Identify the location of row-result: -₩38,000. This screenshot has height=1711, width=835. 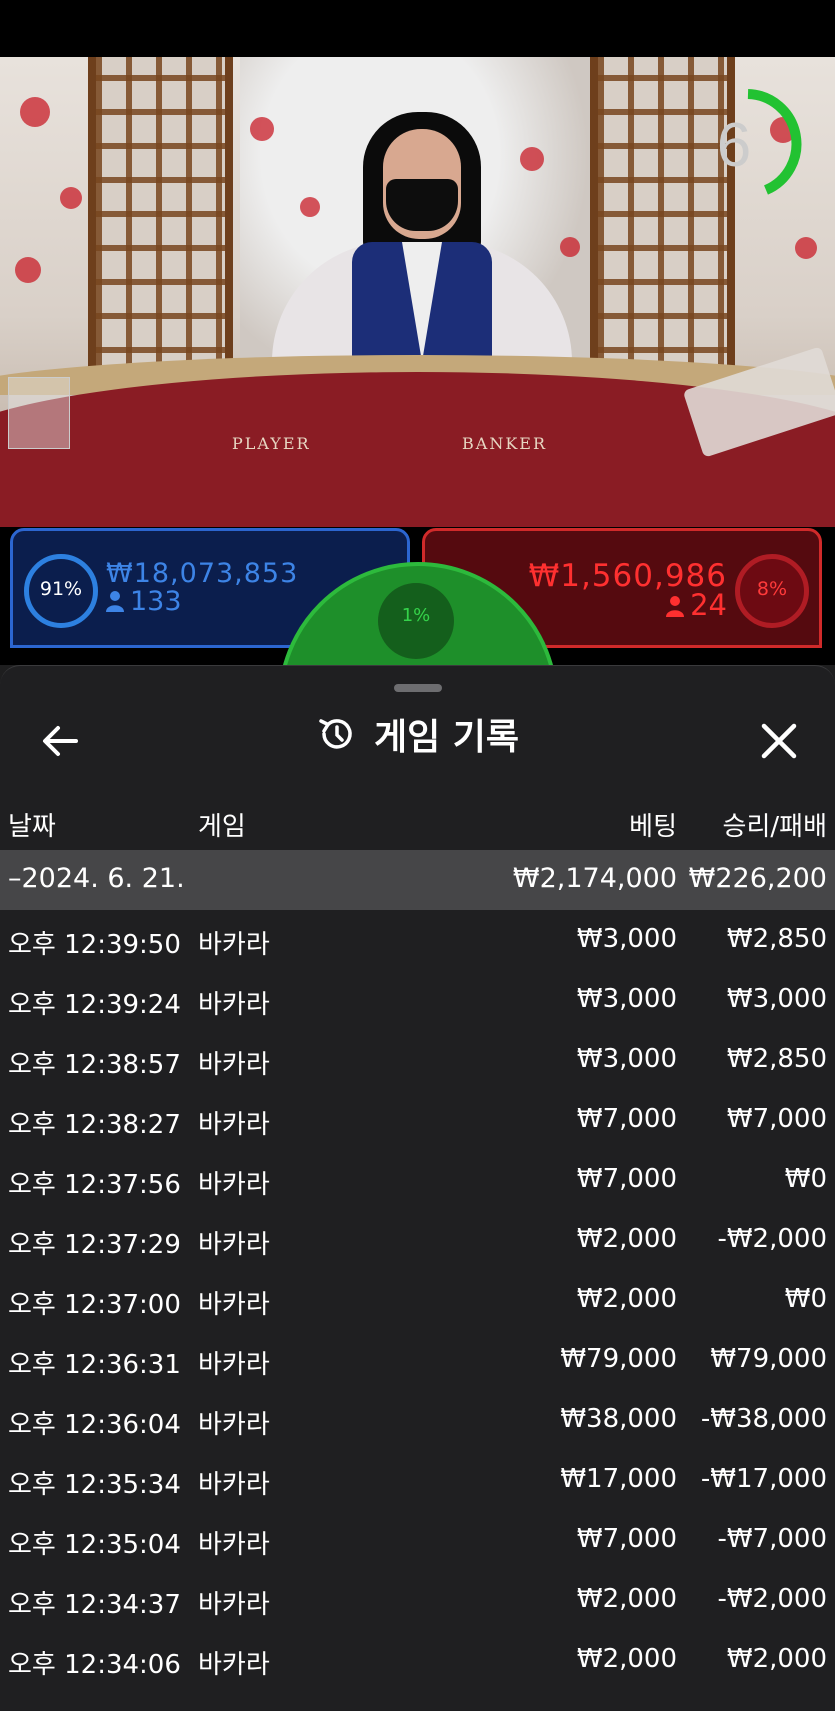
(763, 1419).